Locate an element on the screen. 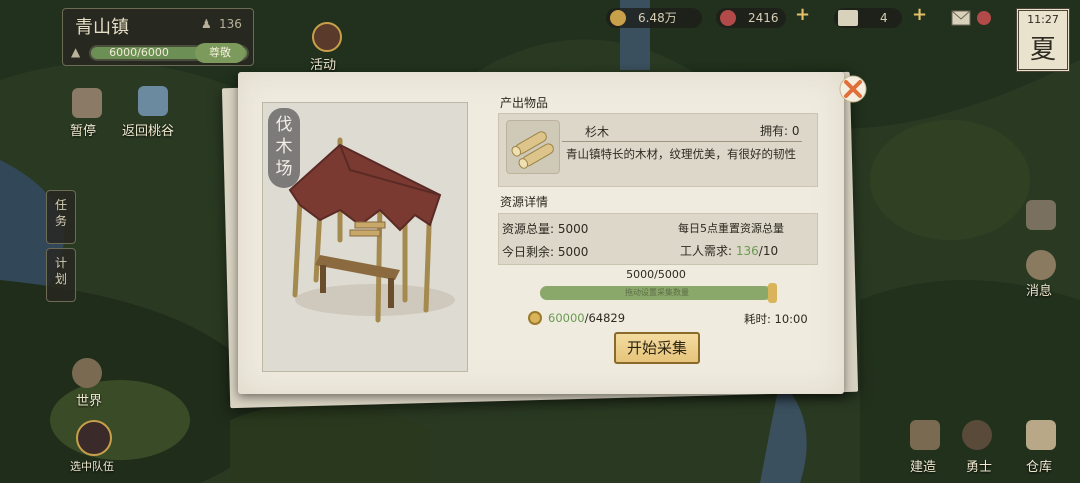 The image size is (1080, 483). workers-required-value: /10 is located at coordinates (768, 251).